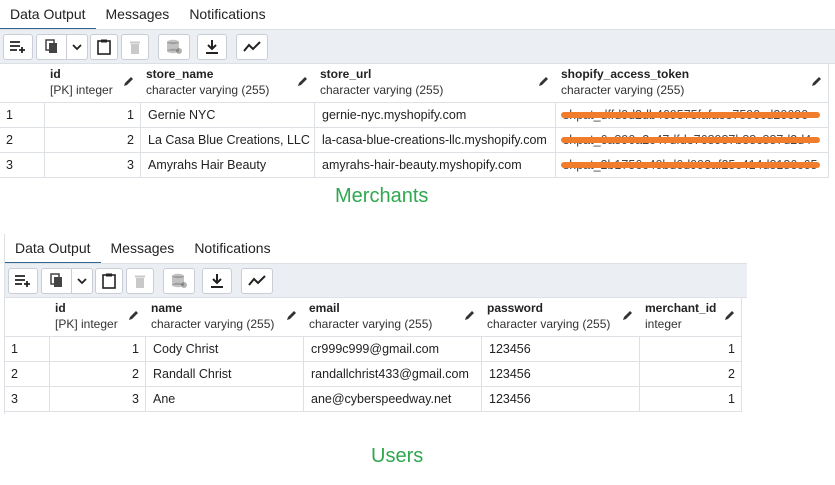  What do you see at coordinates (625, 74) in the screenshot?
I see `column-name: shopify_access_token` at bounding box center [625, 74].